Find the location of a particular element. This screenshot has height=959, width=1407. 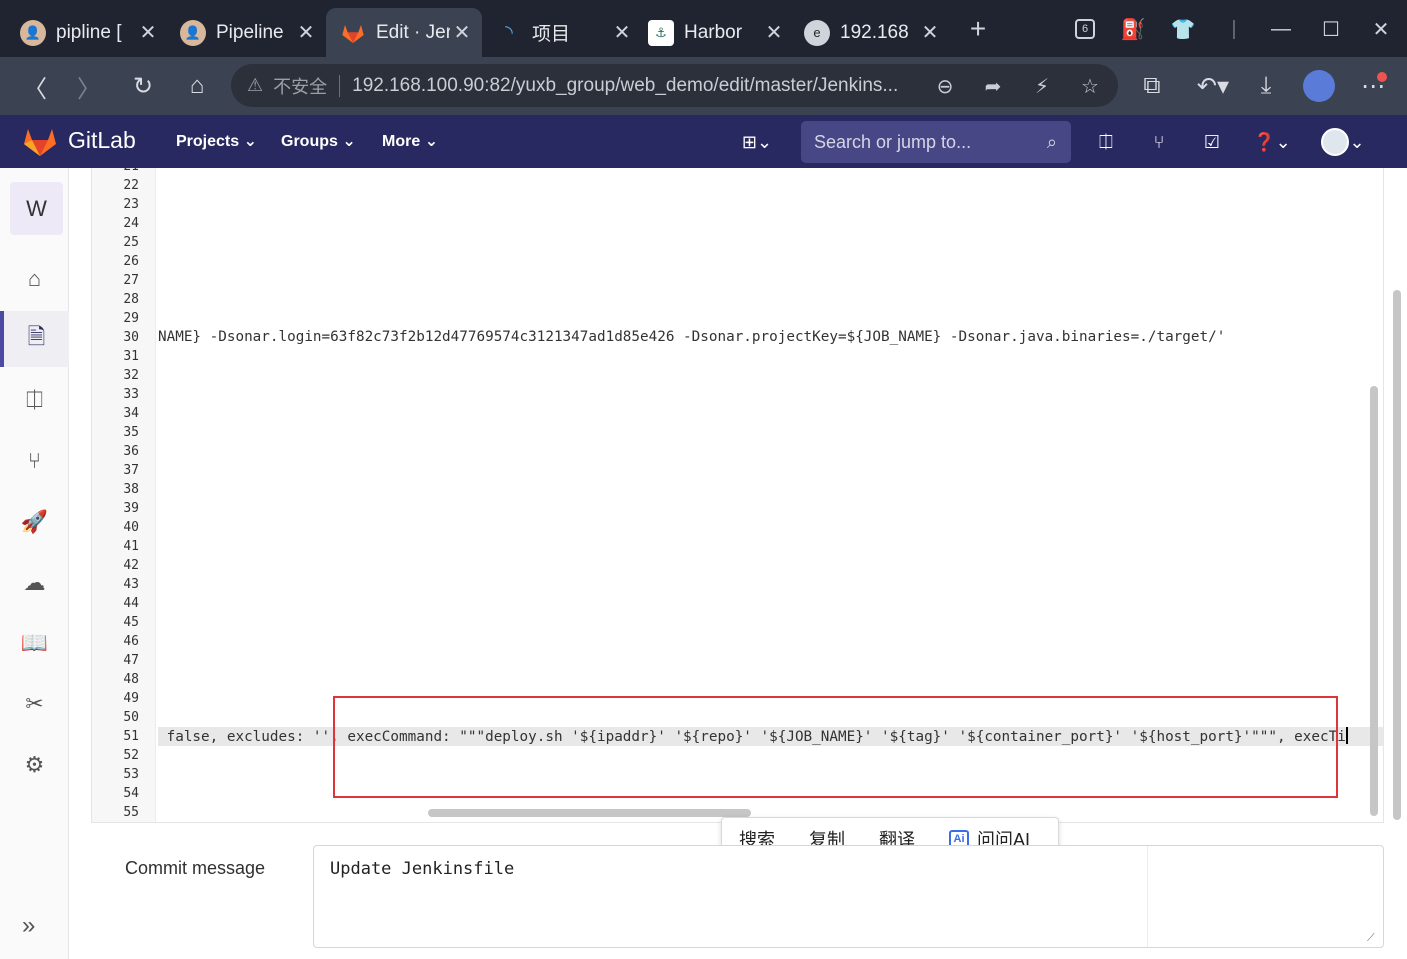

page-vertical-scrollbar is located at coordinates (1397, 555).